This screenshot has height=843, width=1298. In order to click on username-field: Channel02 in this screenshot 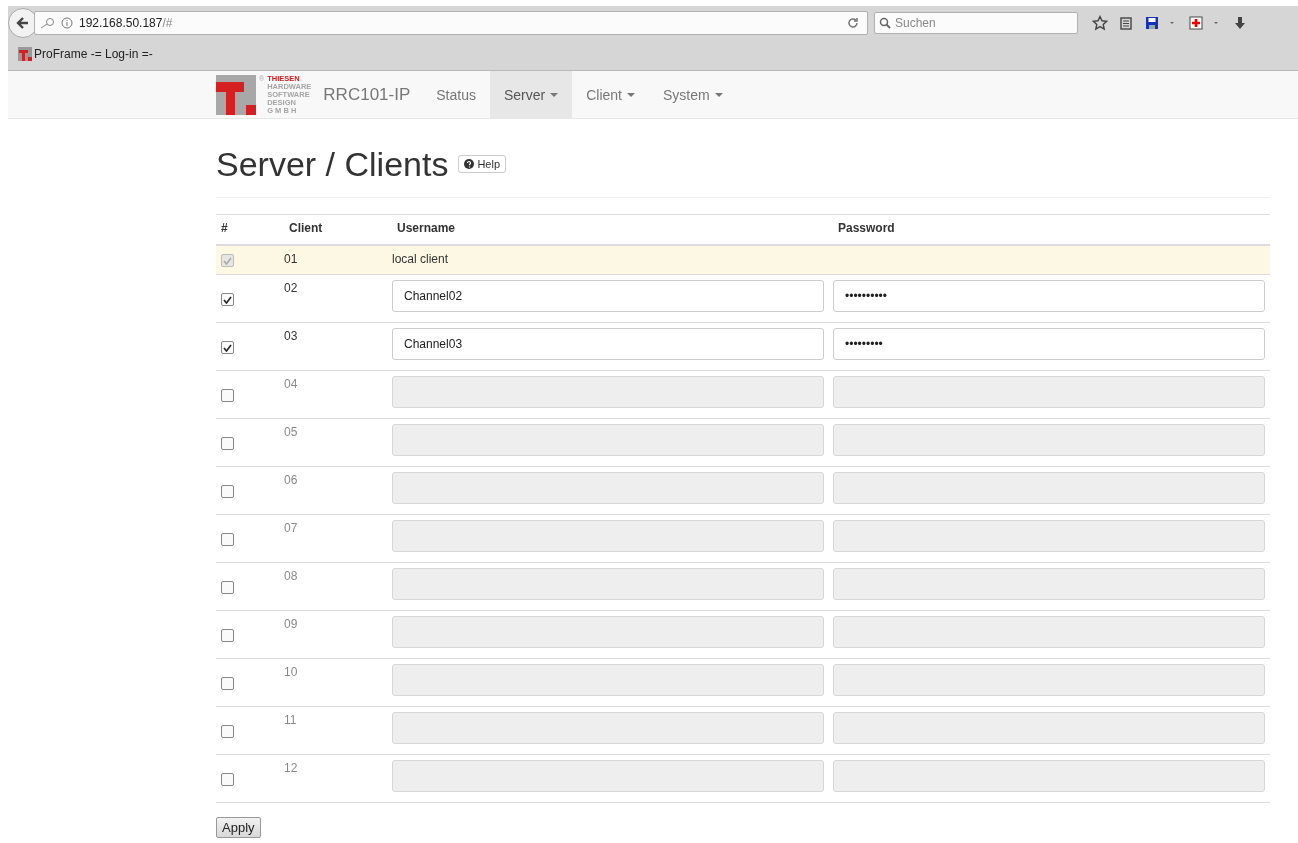, I will do `click(608, 296)`.